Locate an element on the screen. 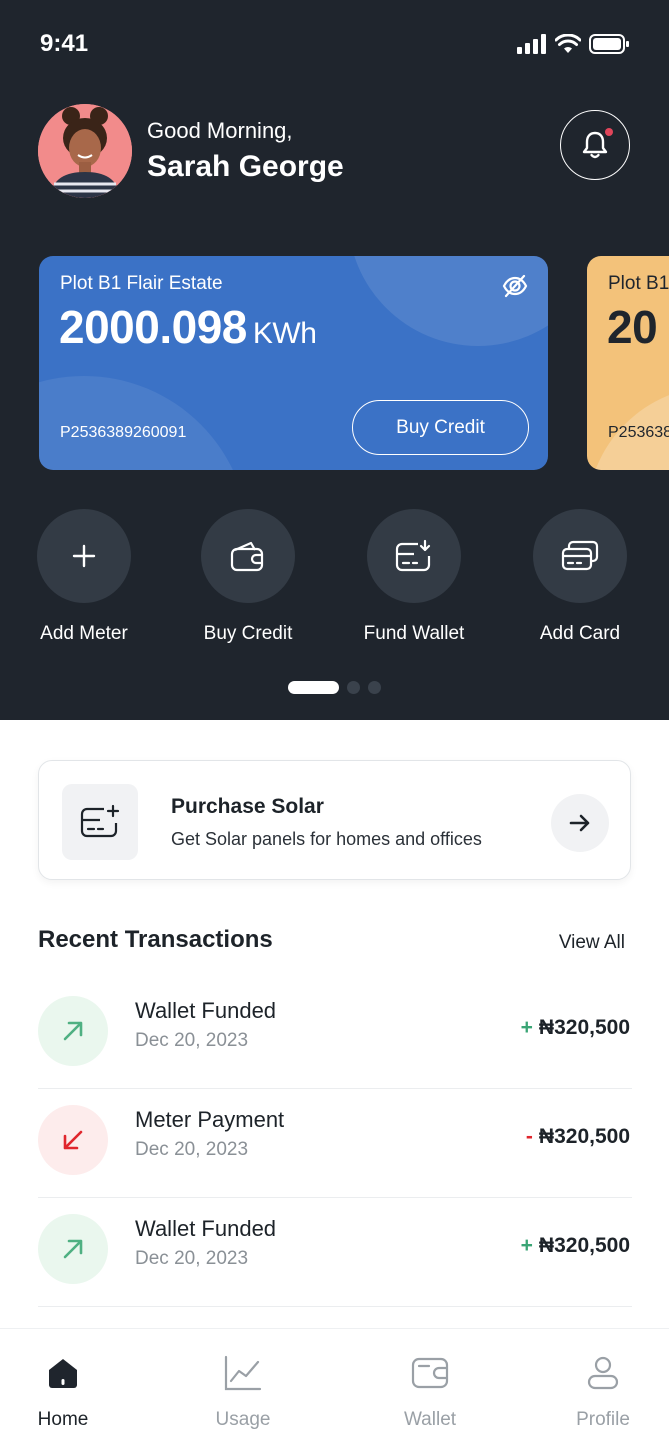 This screenshot has height=1450, width=669. carousel-pager is located at coordinates (334, 687).